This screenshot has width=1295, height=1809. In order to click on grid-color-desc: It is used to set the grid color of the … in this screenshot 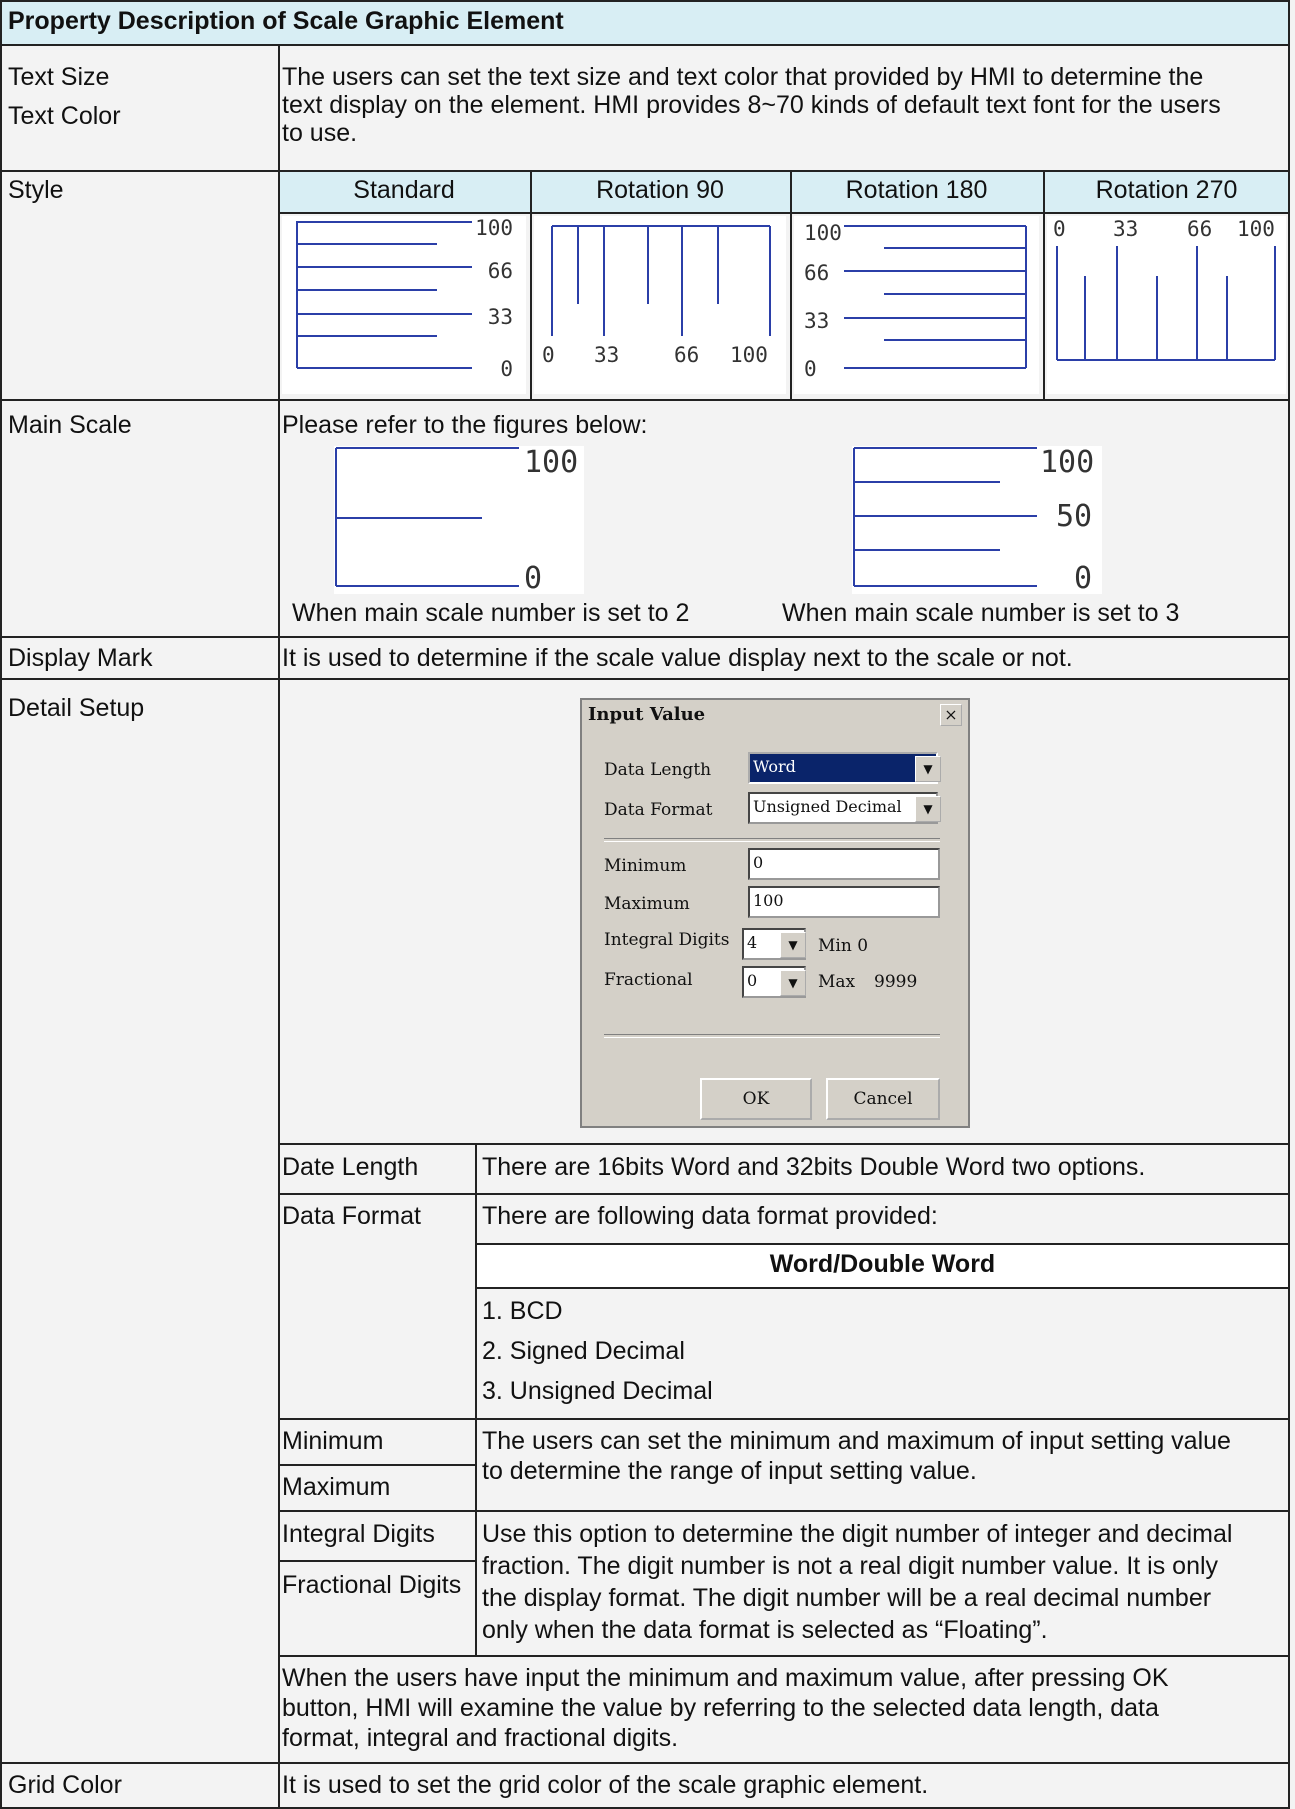, I will do `click(605, 1785)`.